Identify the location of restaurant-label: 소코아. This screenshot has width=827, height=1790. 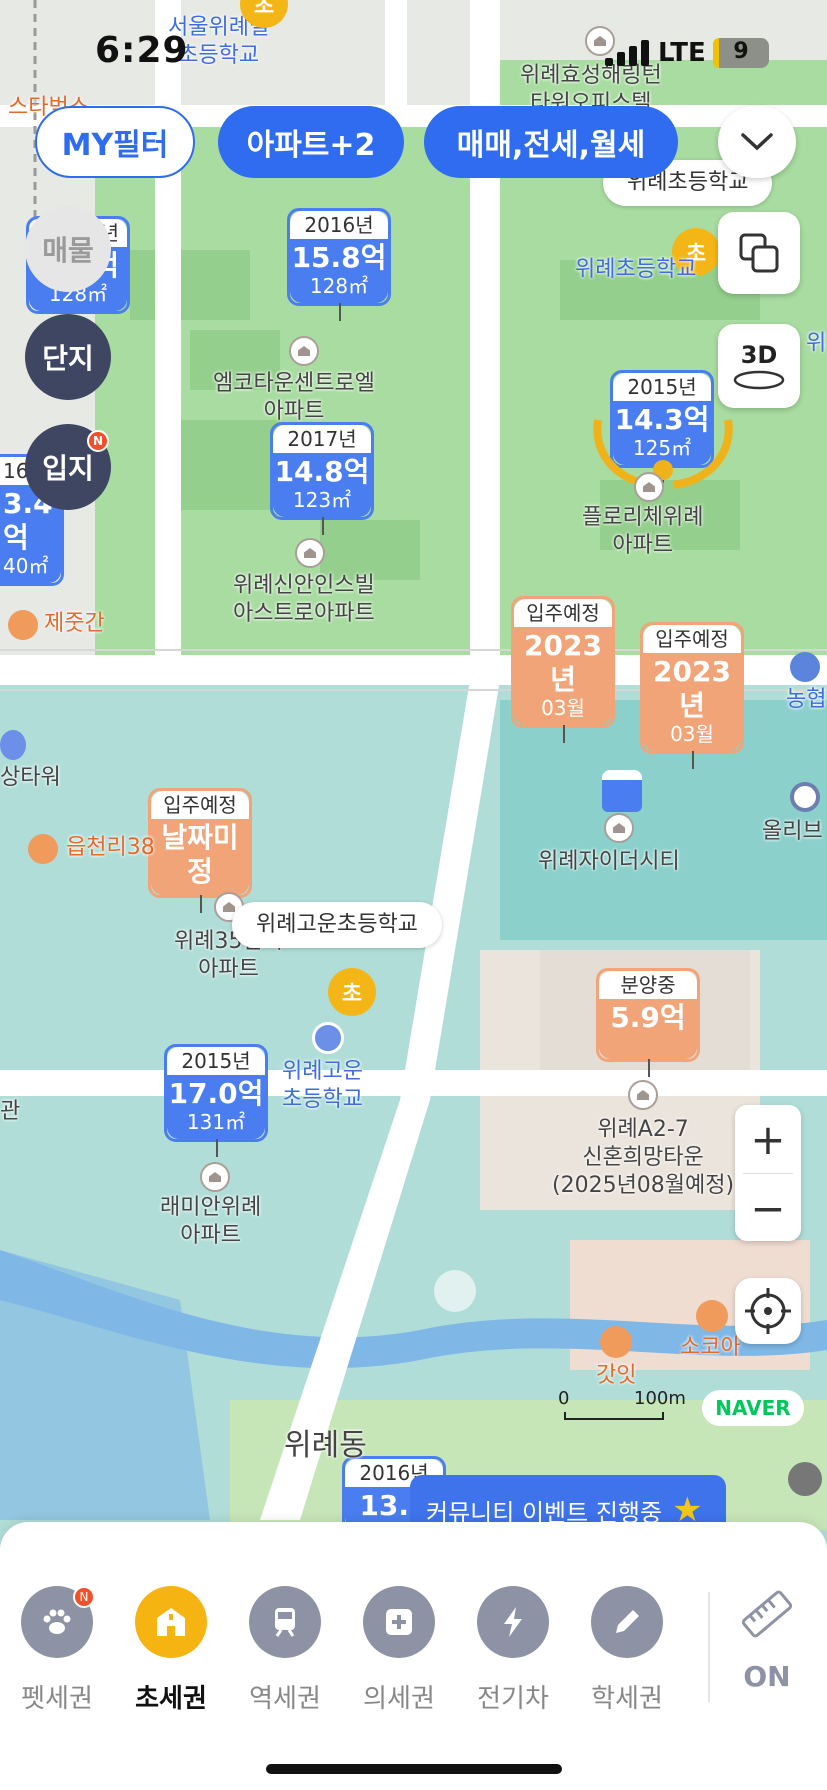
(710, 1347).